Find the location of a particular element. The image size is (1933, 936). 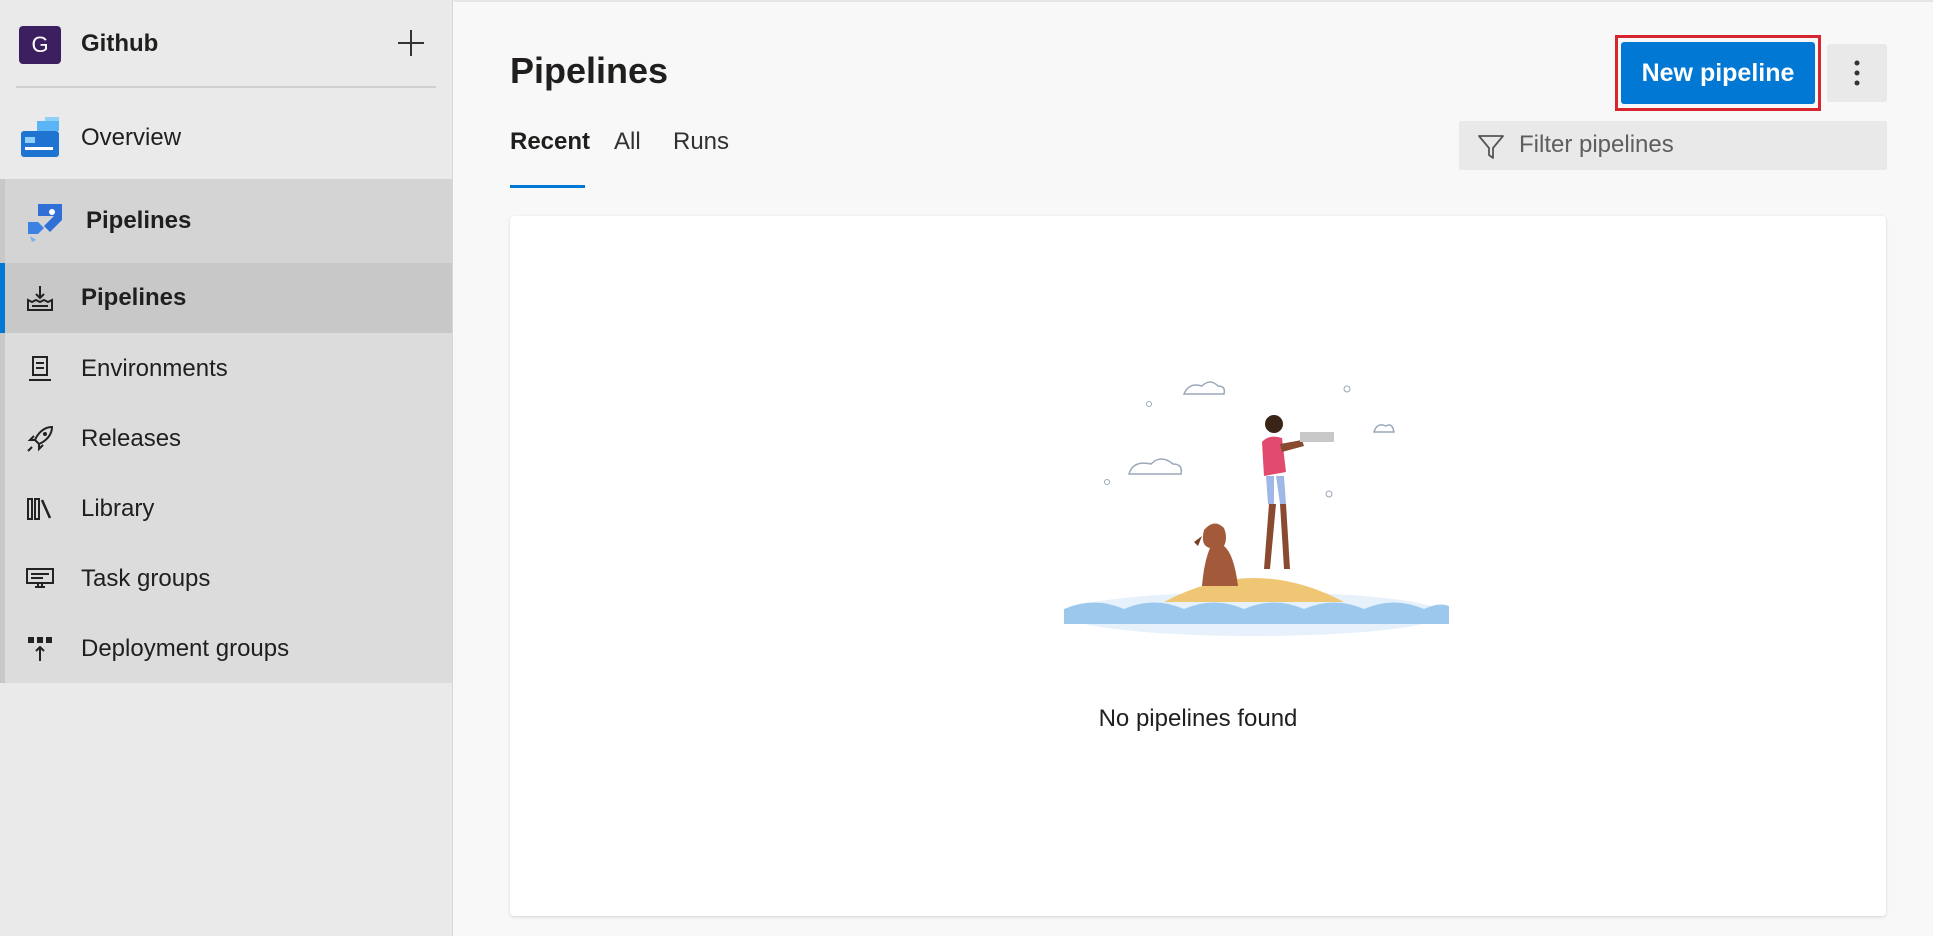

sidebar-item-label: Task groups is located at coordinates (146, 578).